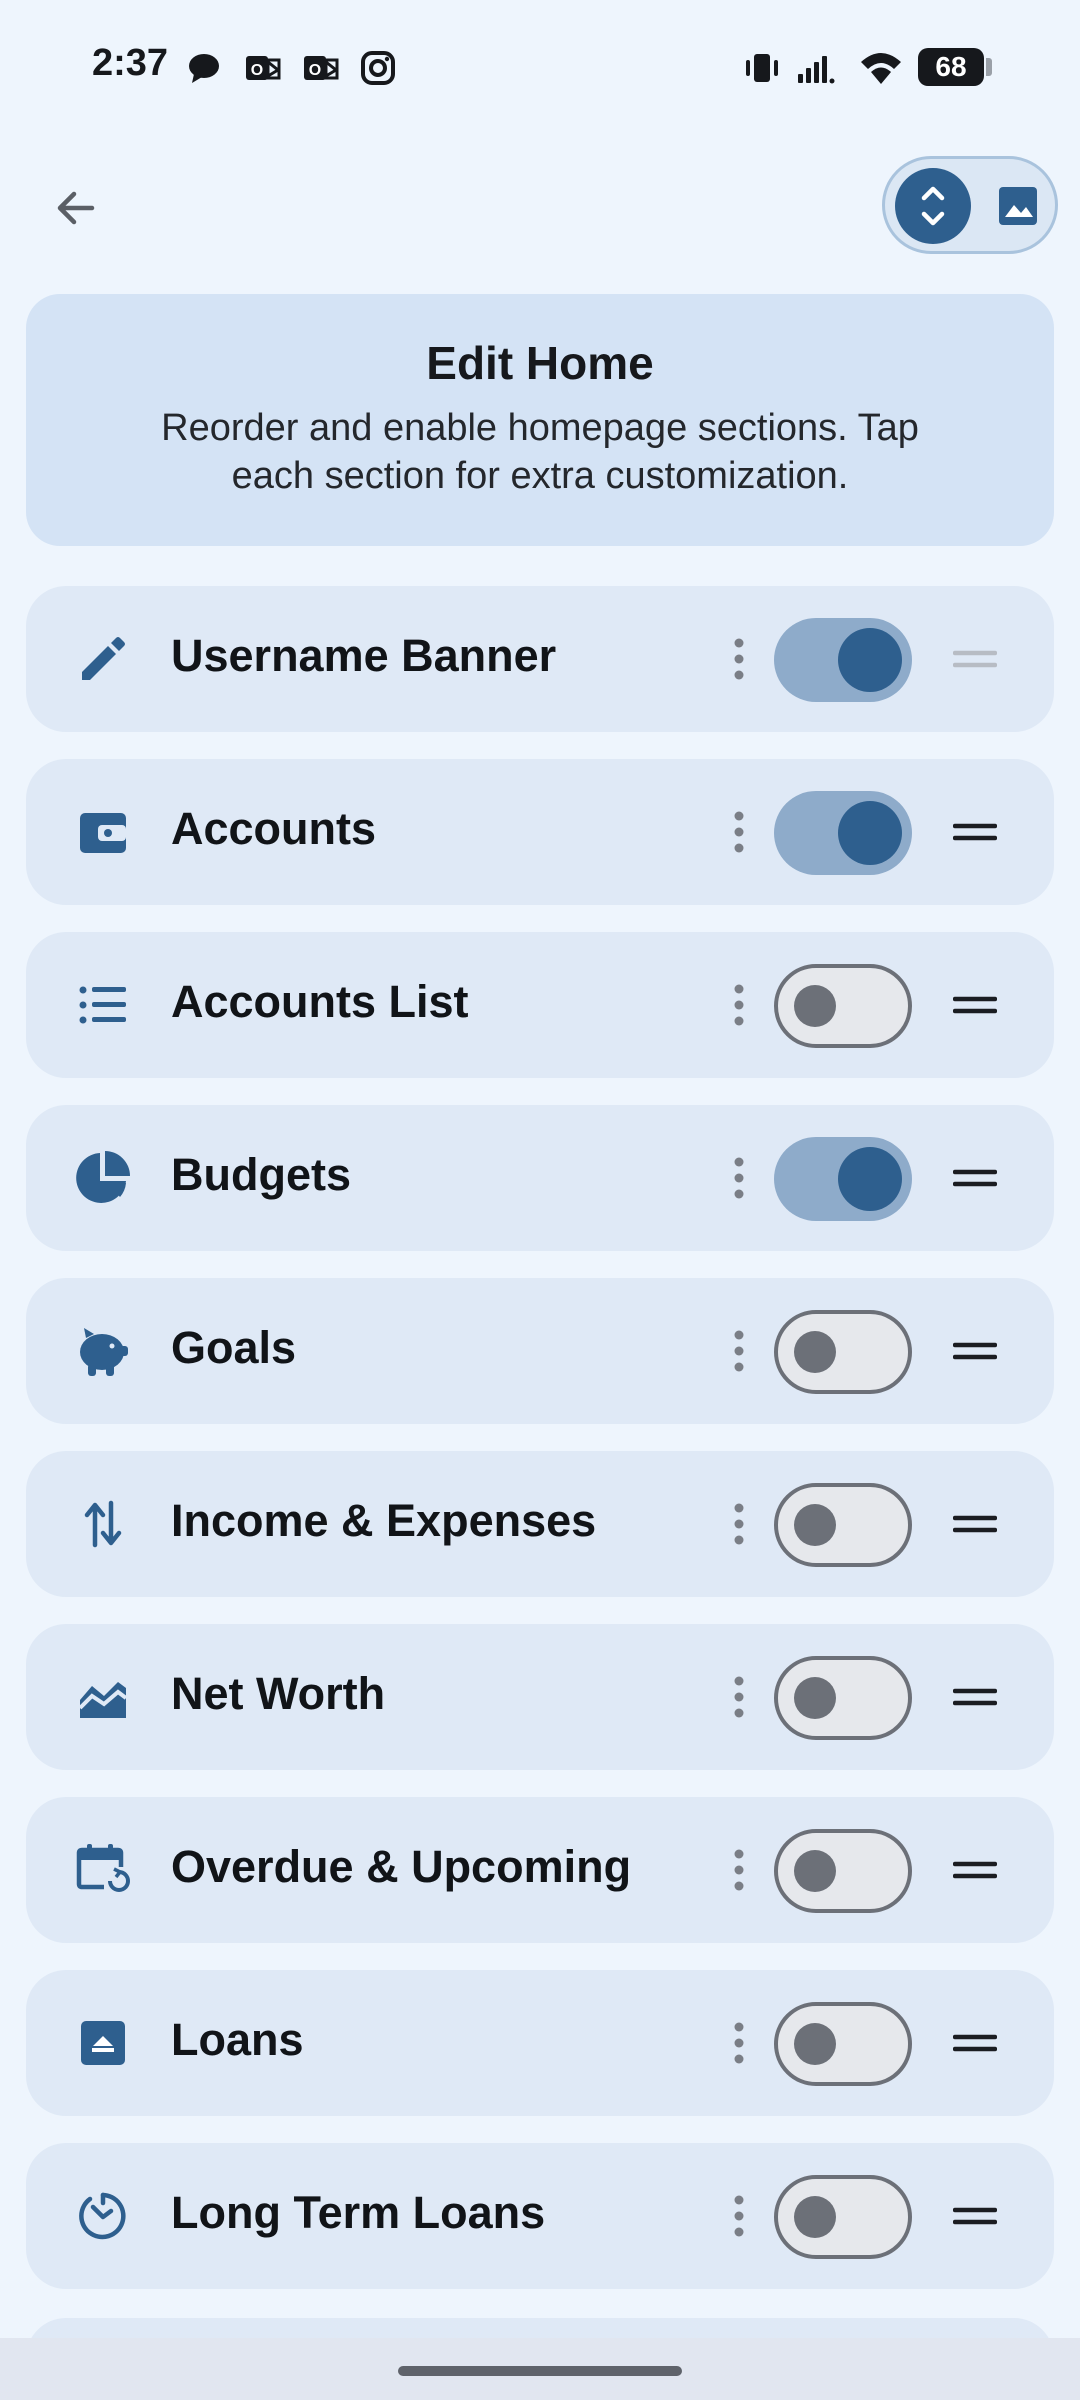 This screenshot has width=1080, height=2400. I want to click on section-row-accounts-list: Accounts List, so click(540, 1005).